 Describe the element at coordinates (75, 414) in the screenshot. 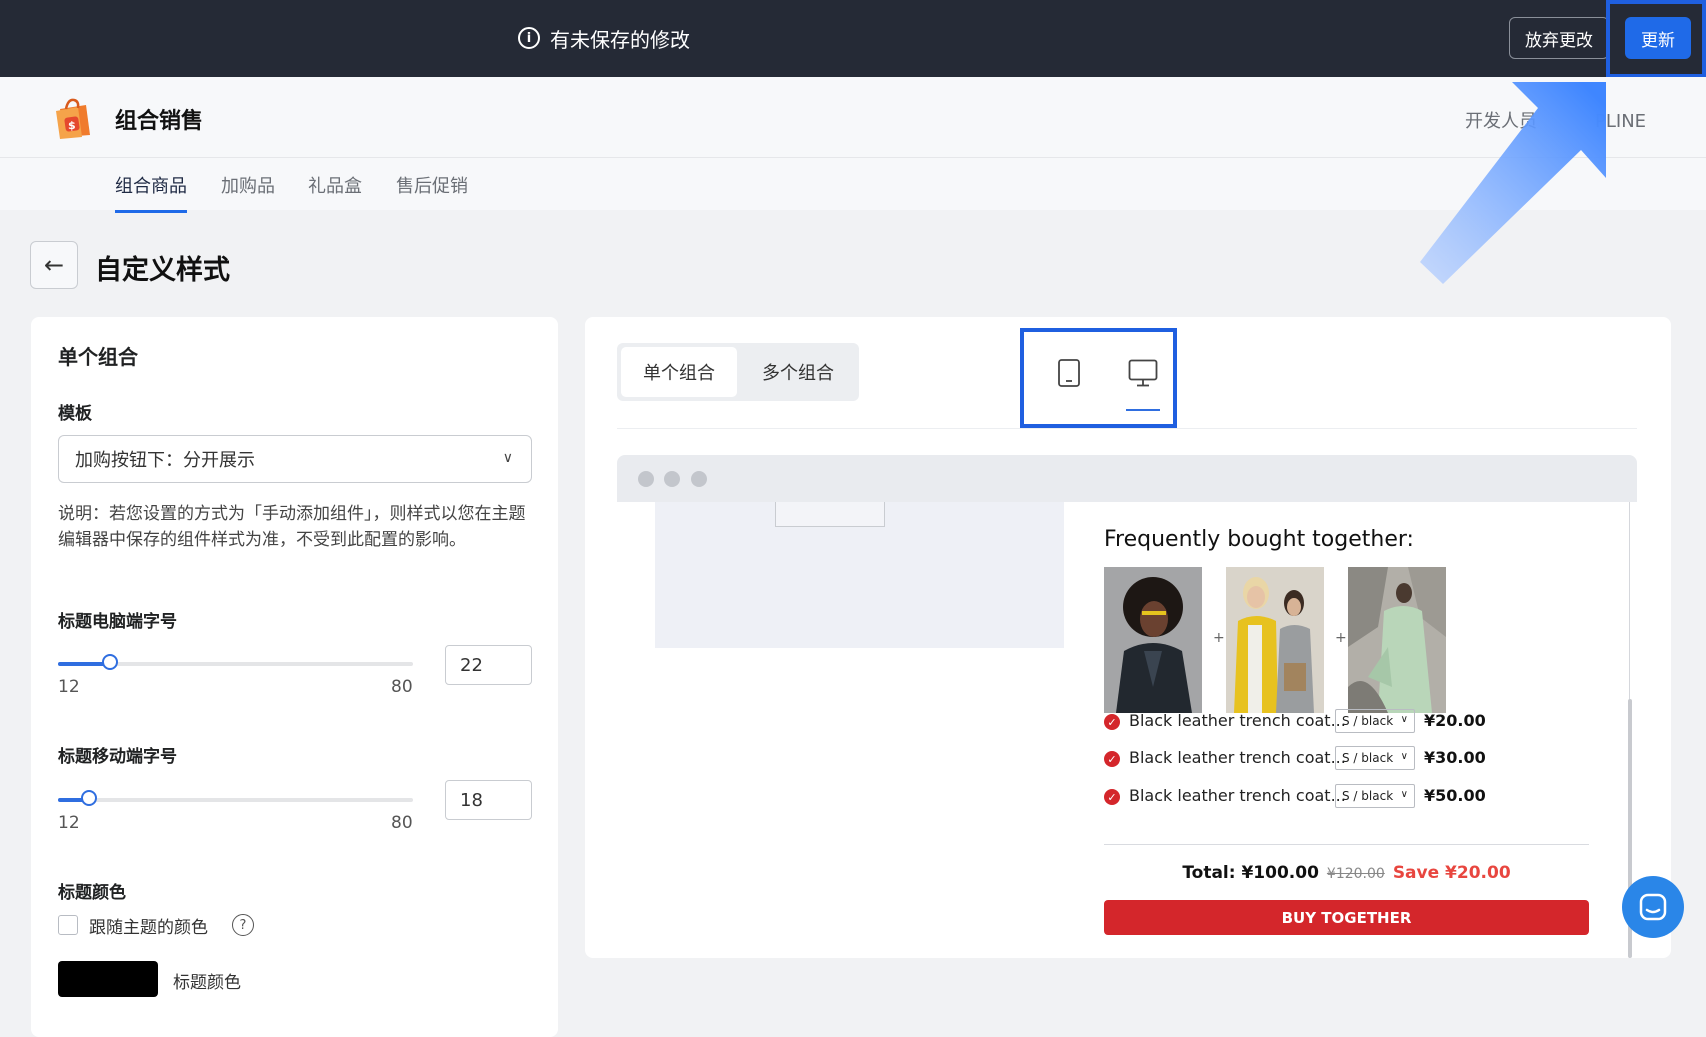

I see `template-label: 模板` at that location.